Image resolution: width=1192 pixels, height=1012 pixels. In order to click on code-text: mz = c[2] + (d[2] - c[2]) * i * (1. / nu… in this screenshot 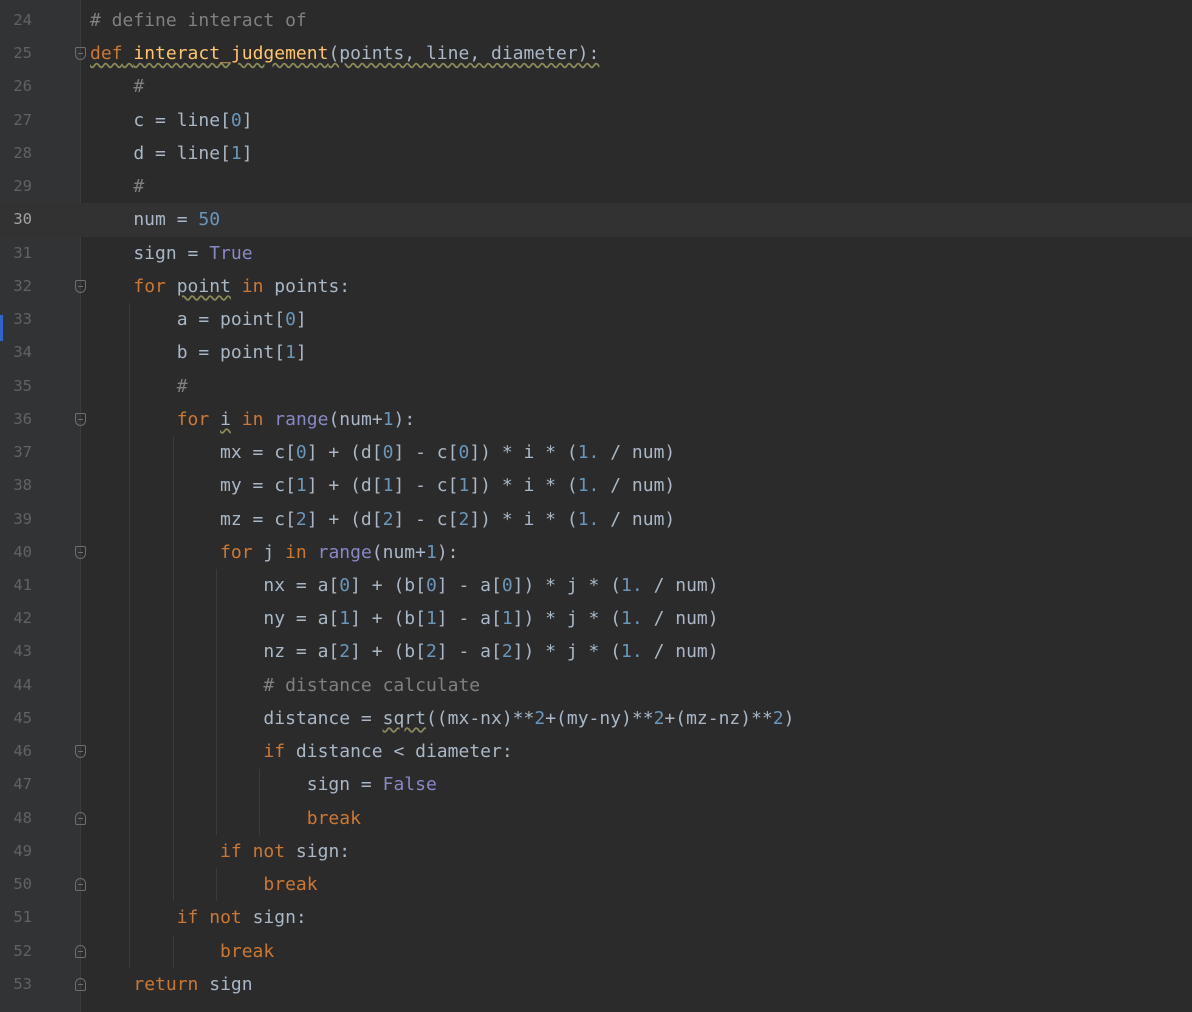, I will do `click(382, 519)`.